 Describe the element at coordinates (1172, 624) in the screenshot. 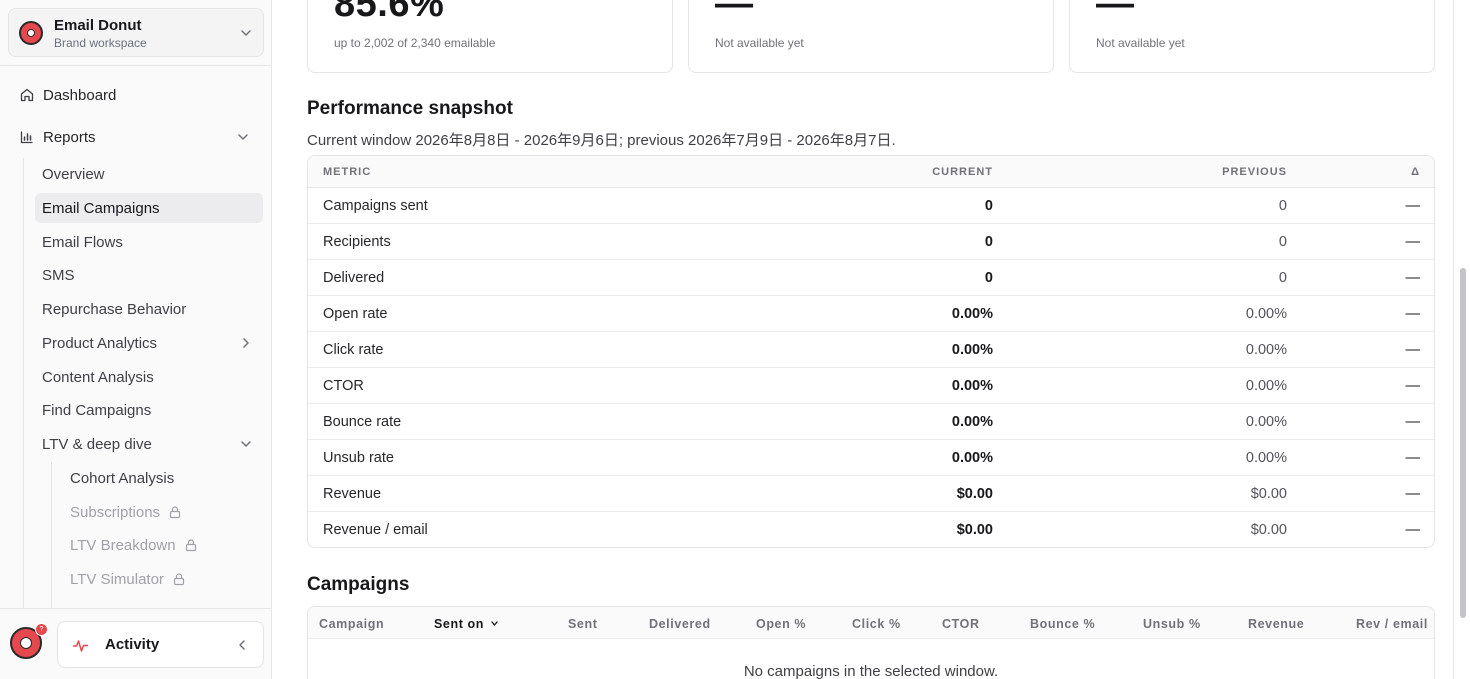

I see `column-header-unsub-pct: Unsub %` at that location.